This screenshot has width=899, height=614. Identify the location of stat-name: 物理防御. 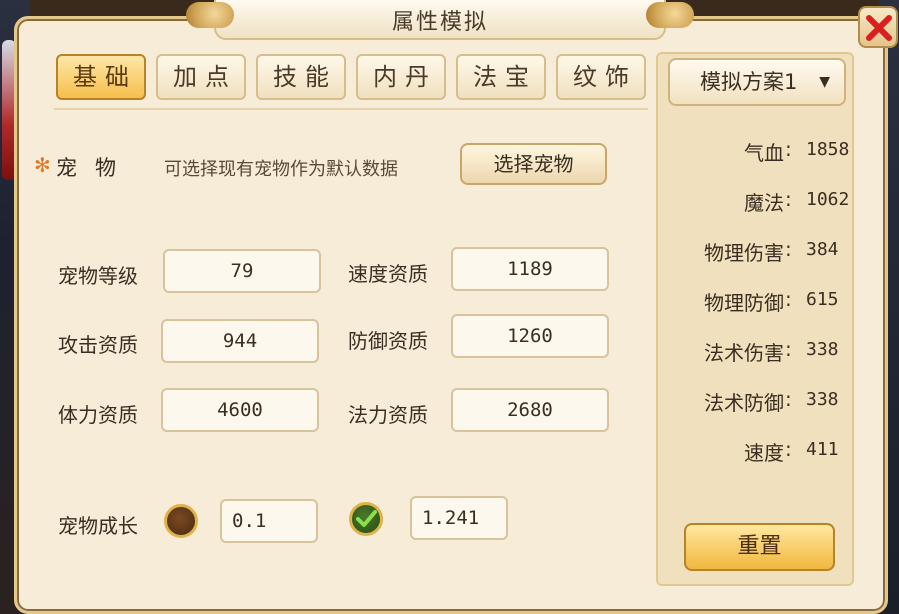
(744, 303).